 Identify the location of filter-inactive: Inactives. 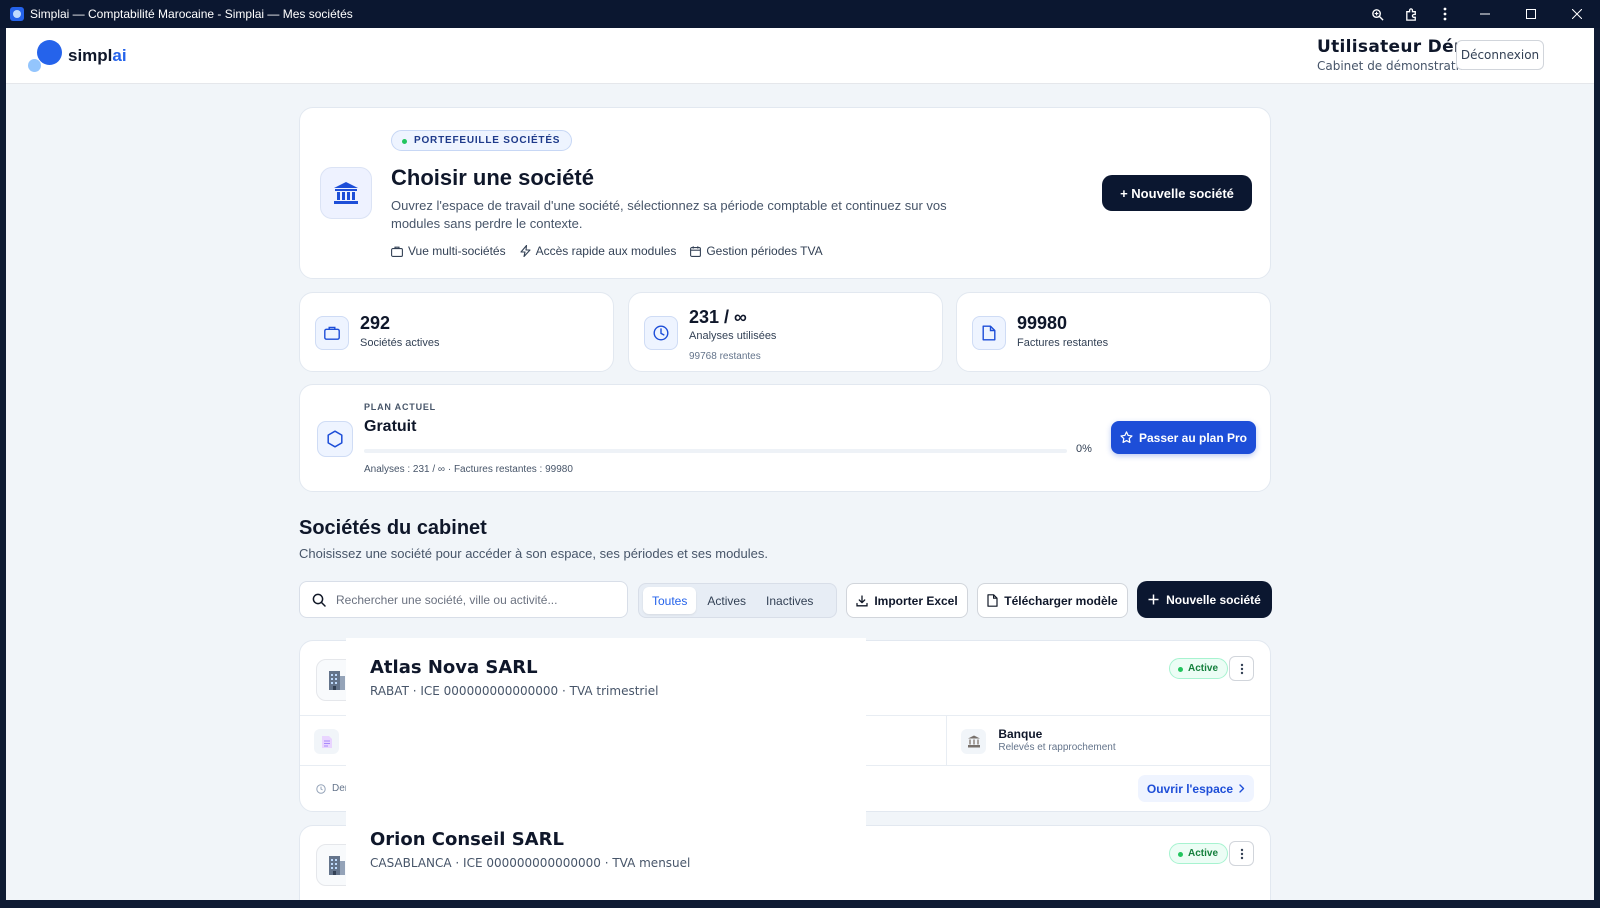
(789, 600).